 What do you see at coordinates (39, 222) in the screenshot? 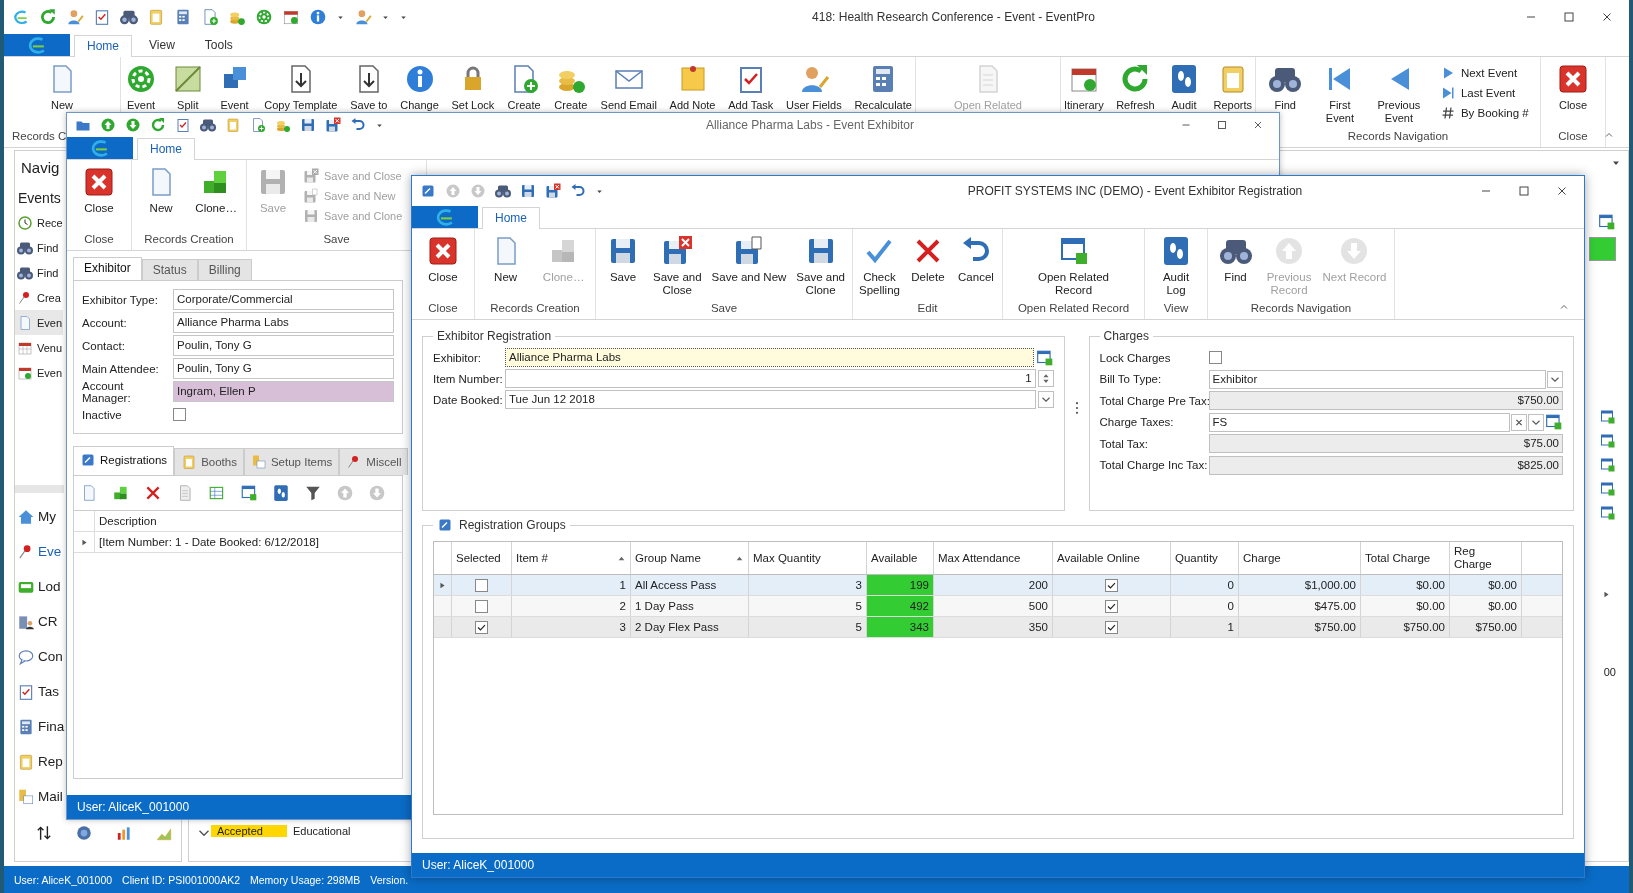
I see `nav-item: Rece` at bounding box center [39, 222].